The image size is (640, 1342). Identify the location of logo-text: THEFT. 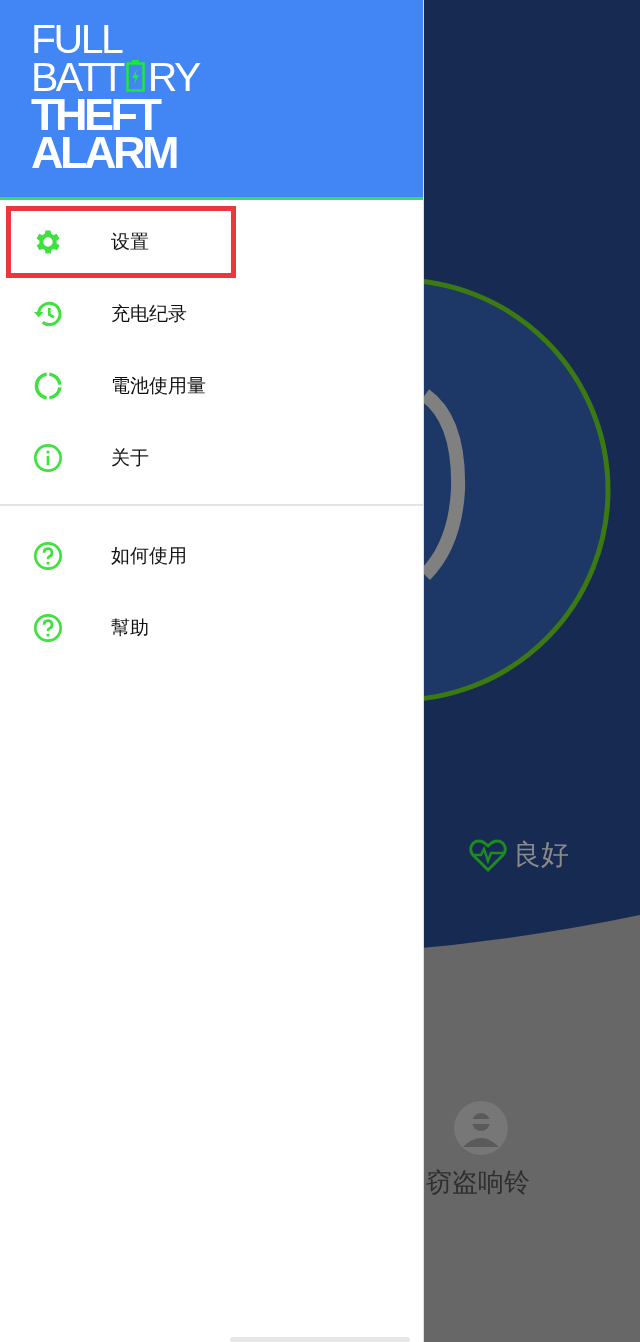
(95, 115).